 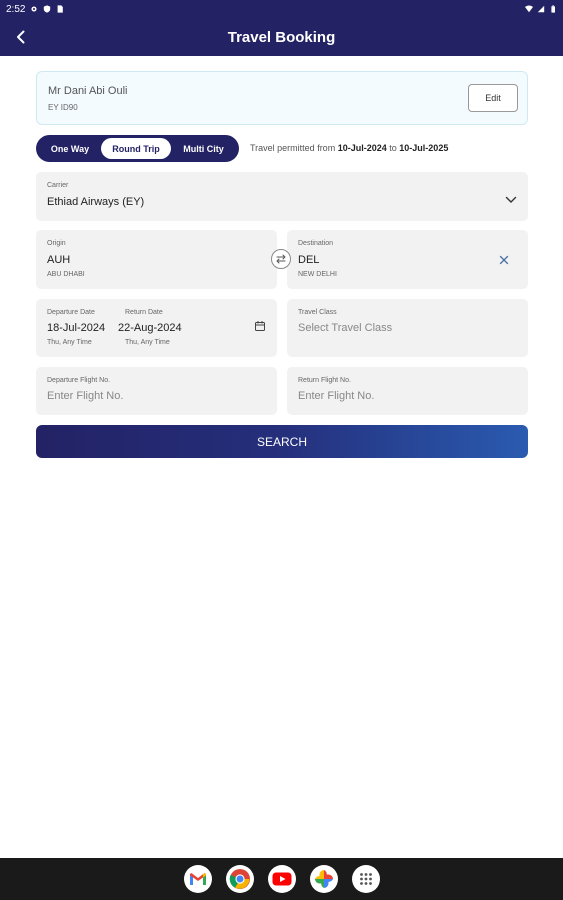 What do you see at coordinates (407, 259) in the screenshot?
I see `destination-field: Destination DEL NEW DELHI` at bounding box center [407, 259].